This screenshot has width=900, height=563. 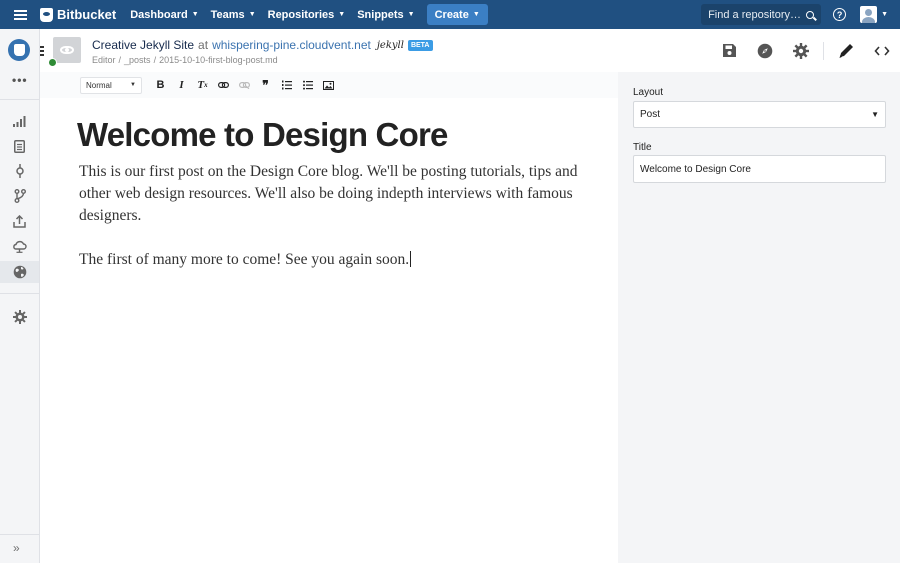 I want to click on create-button-label: Create, so click(x=451, y=14).